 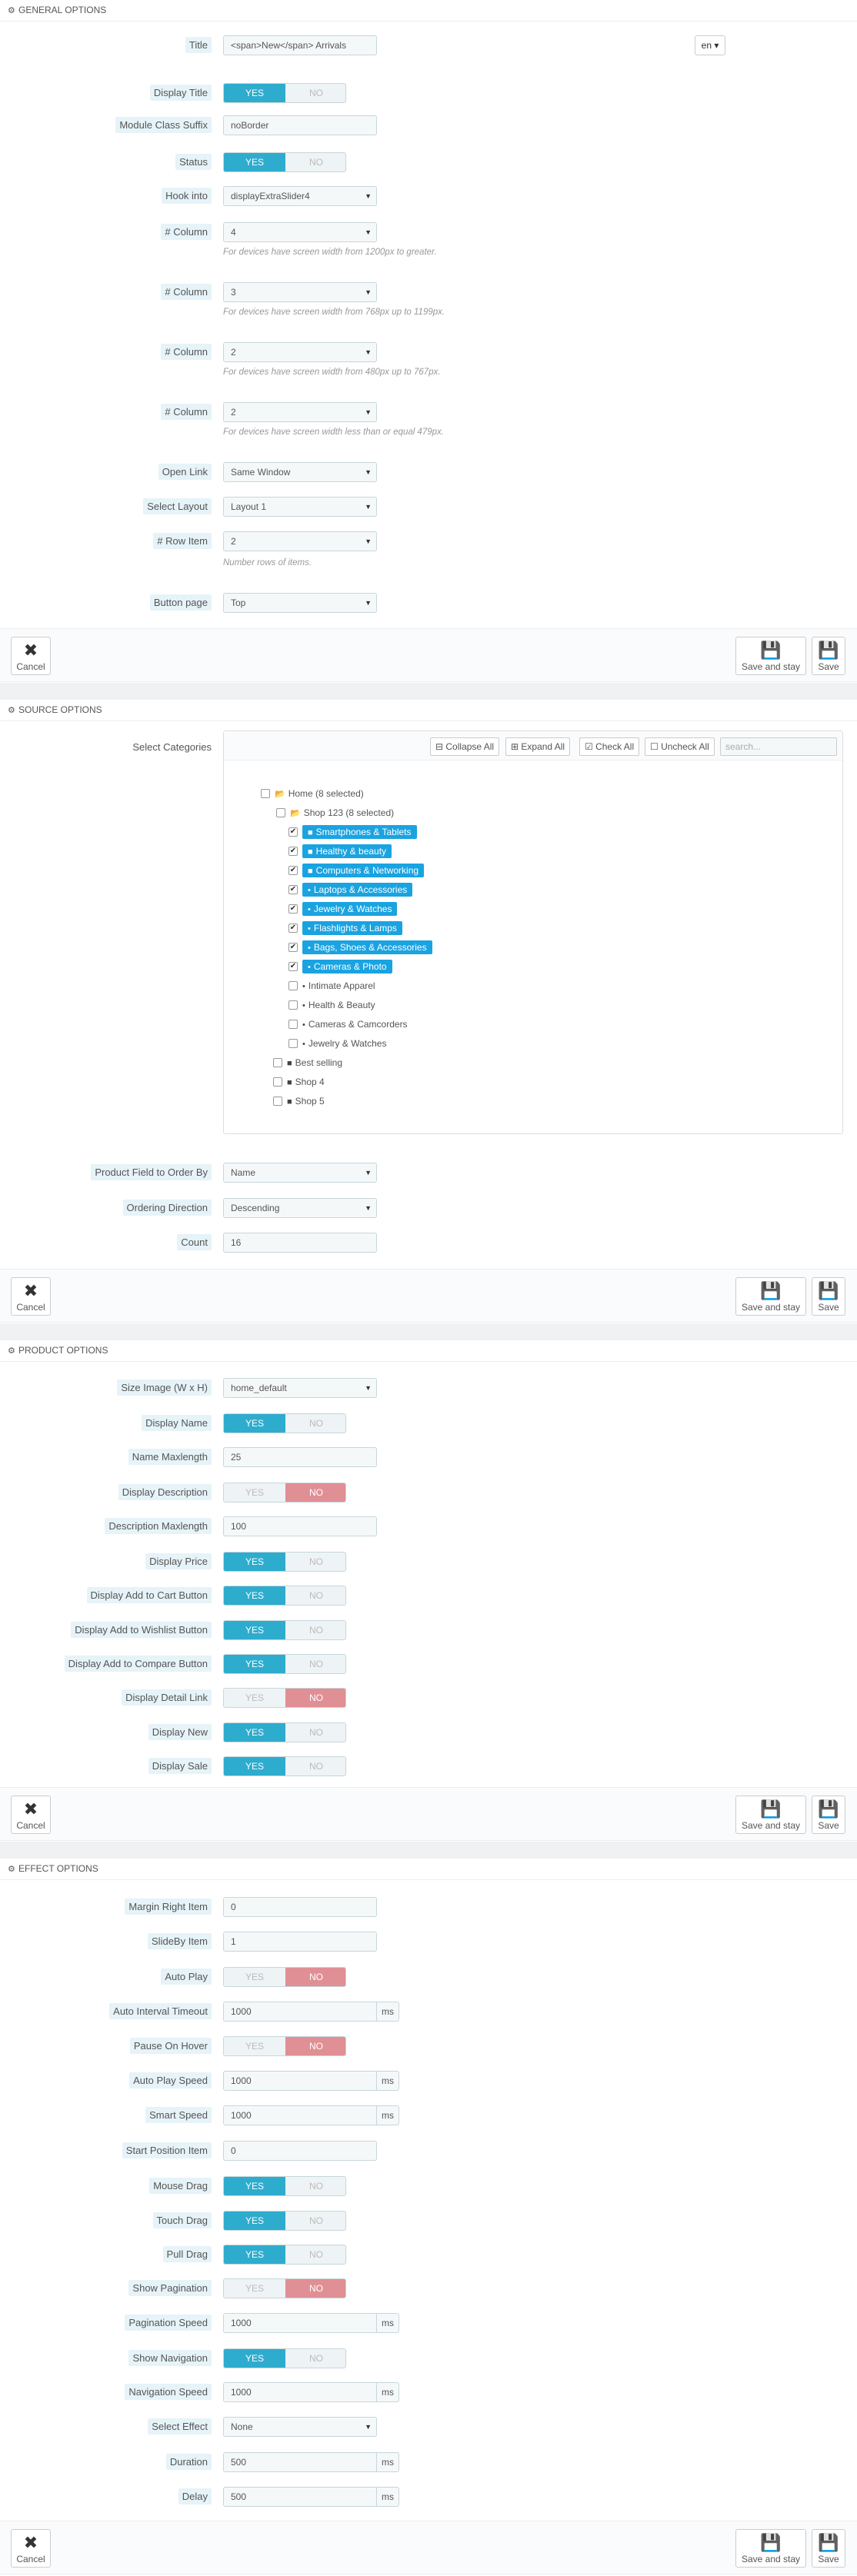 What do you see at coordinates (609, 746) in the screenshot?
I see `check-all-button: ☑ Check All` at bounding box center [609, 746].